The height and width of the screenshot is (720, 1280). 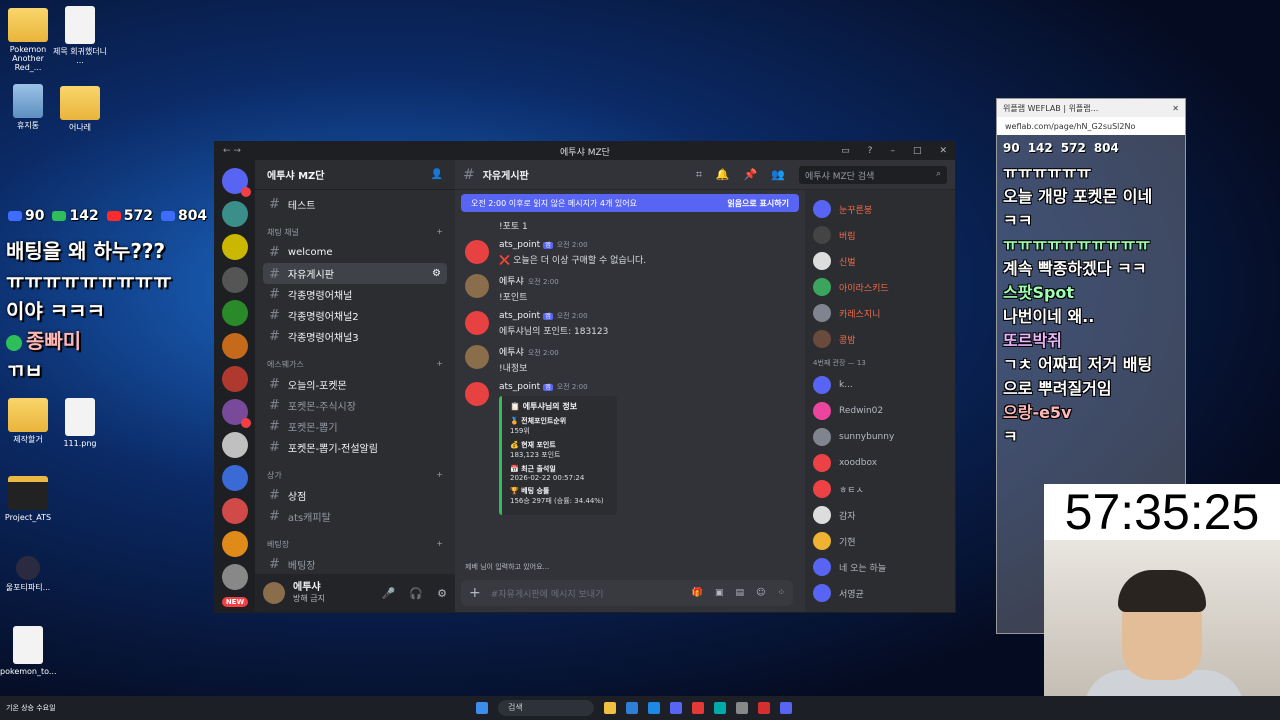 What do you see at coordinates (873, 174) in the screenshot?
I see `search-input: 에투샤 MZ단 검색 ⌕` at bounding box center [873, 174].